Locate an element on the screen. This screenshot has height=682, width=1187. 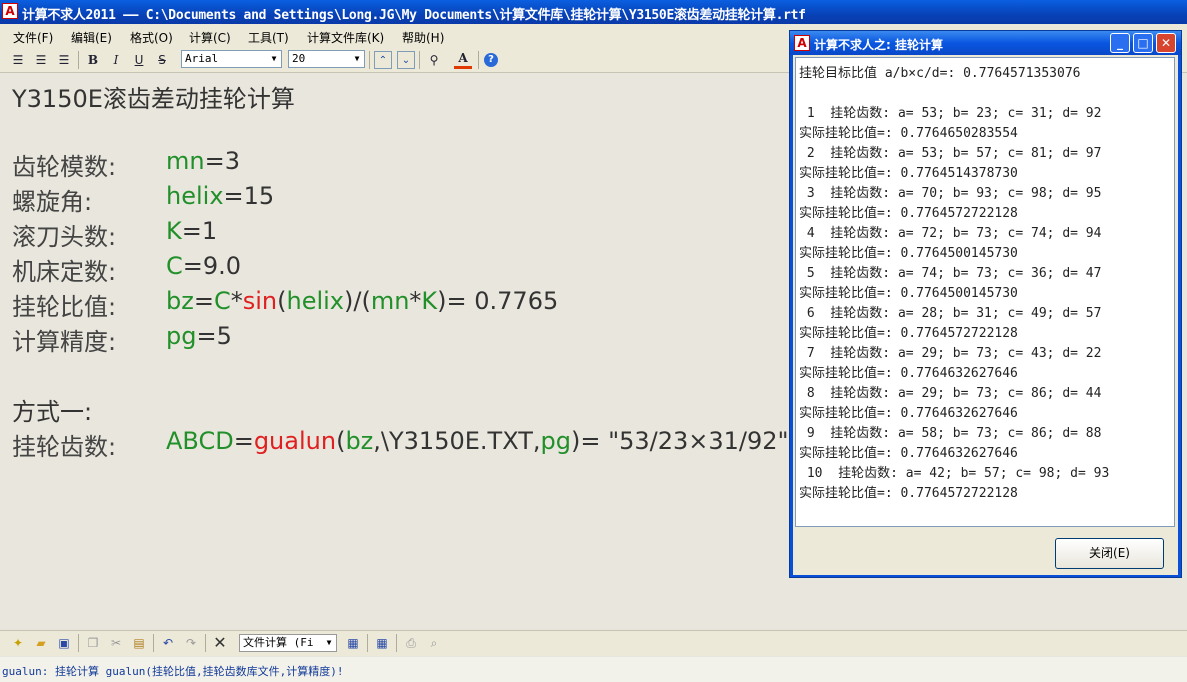
param-row-ratio: 挂轮比值: bz=C*sin(helix)/(mn*K)= 0.7765 is located at coordinates (285, 304).